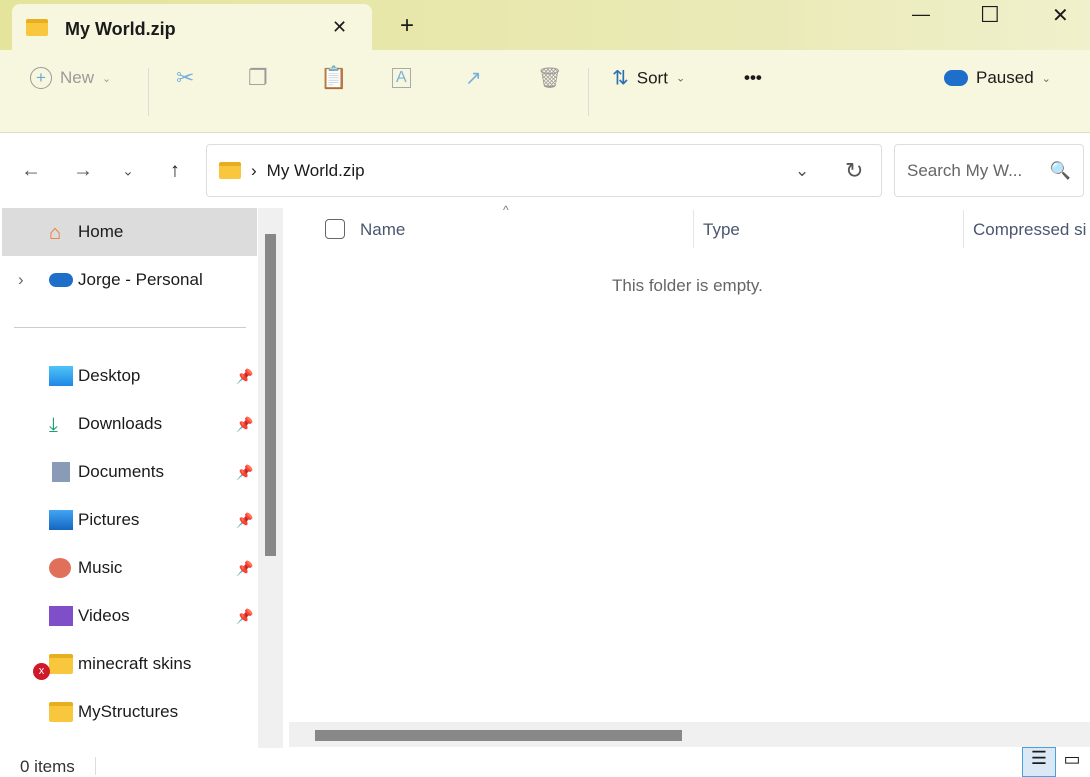 The image size is (1090, 777). I want to click on address-bar: › My World.zip ⌄ ↻, so click(544, 170).